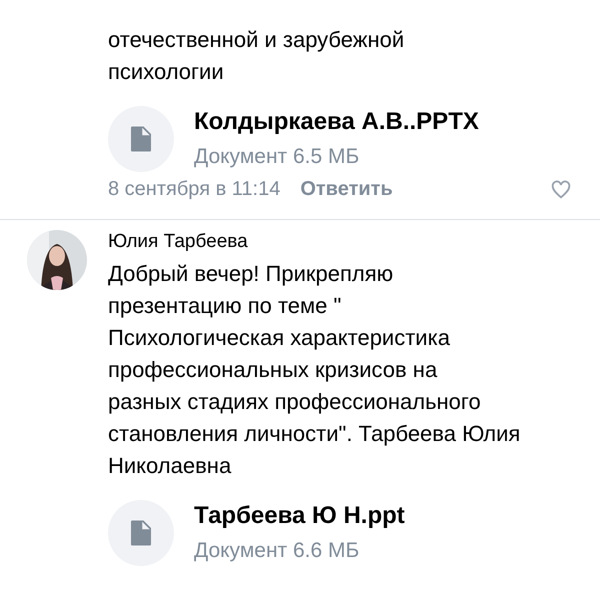 This screenshot has width=600, height=600. I want to click on file-name: Тарбеева Ю Н.ppt, so click(299, 516).